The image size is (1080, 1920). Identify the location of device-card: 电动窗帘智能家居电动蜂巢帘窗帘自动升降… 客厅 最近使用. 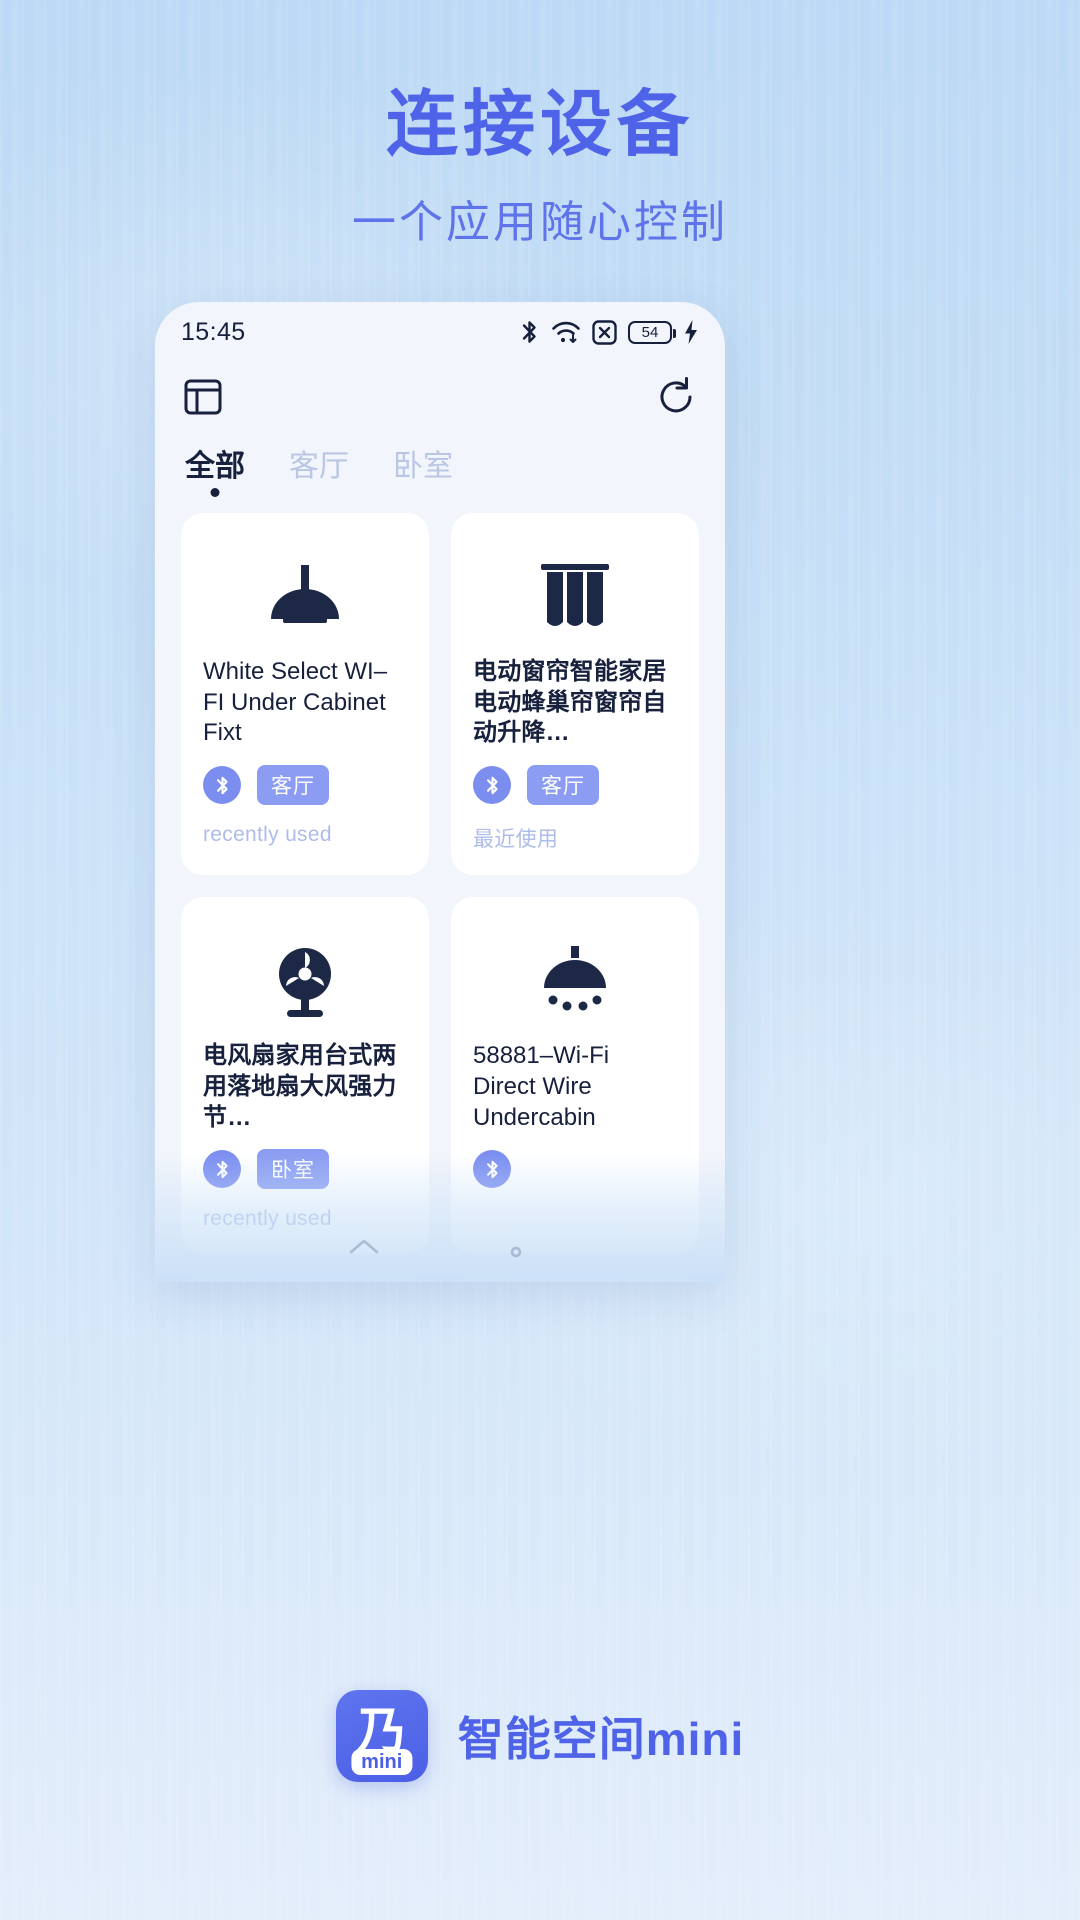
(575, 694).